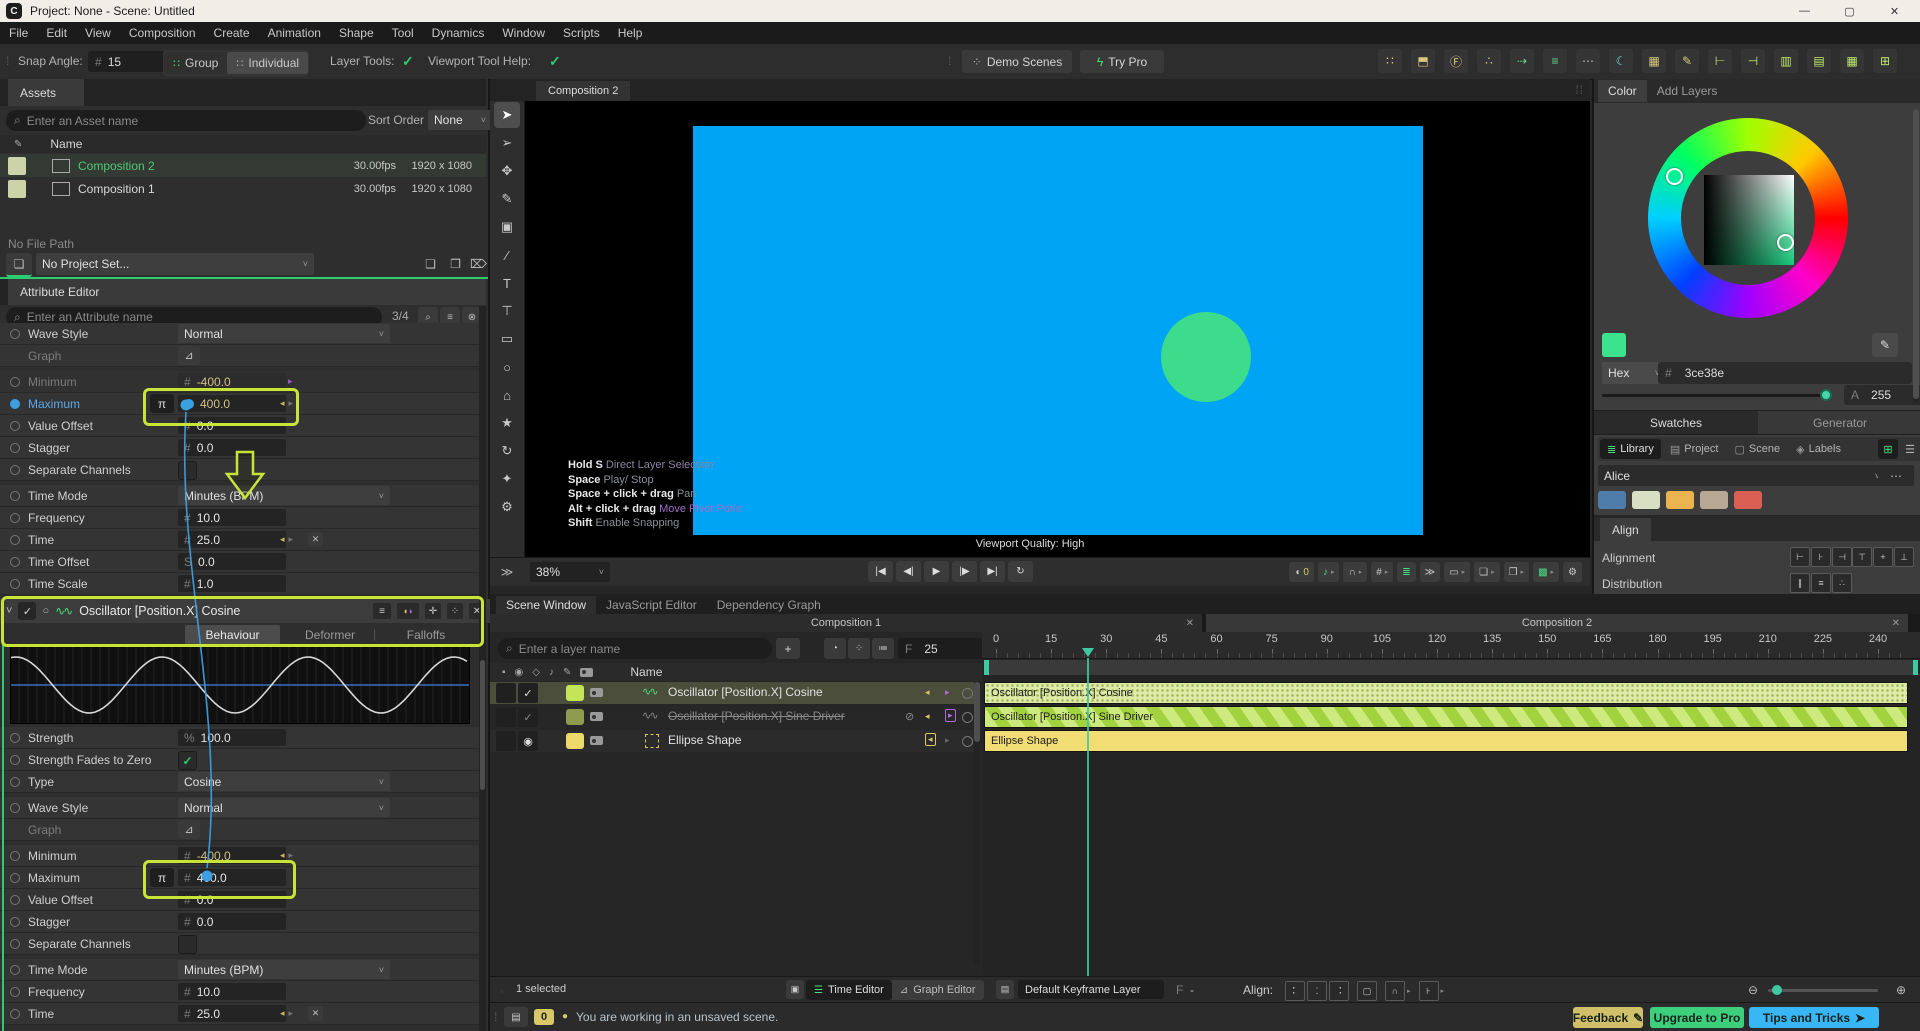 The width and height of the screenshot is (1920, 1031). Describe the element at coordinates (1087, 652) in the screenshot. I see `playhead-handle` at that location.